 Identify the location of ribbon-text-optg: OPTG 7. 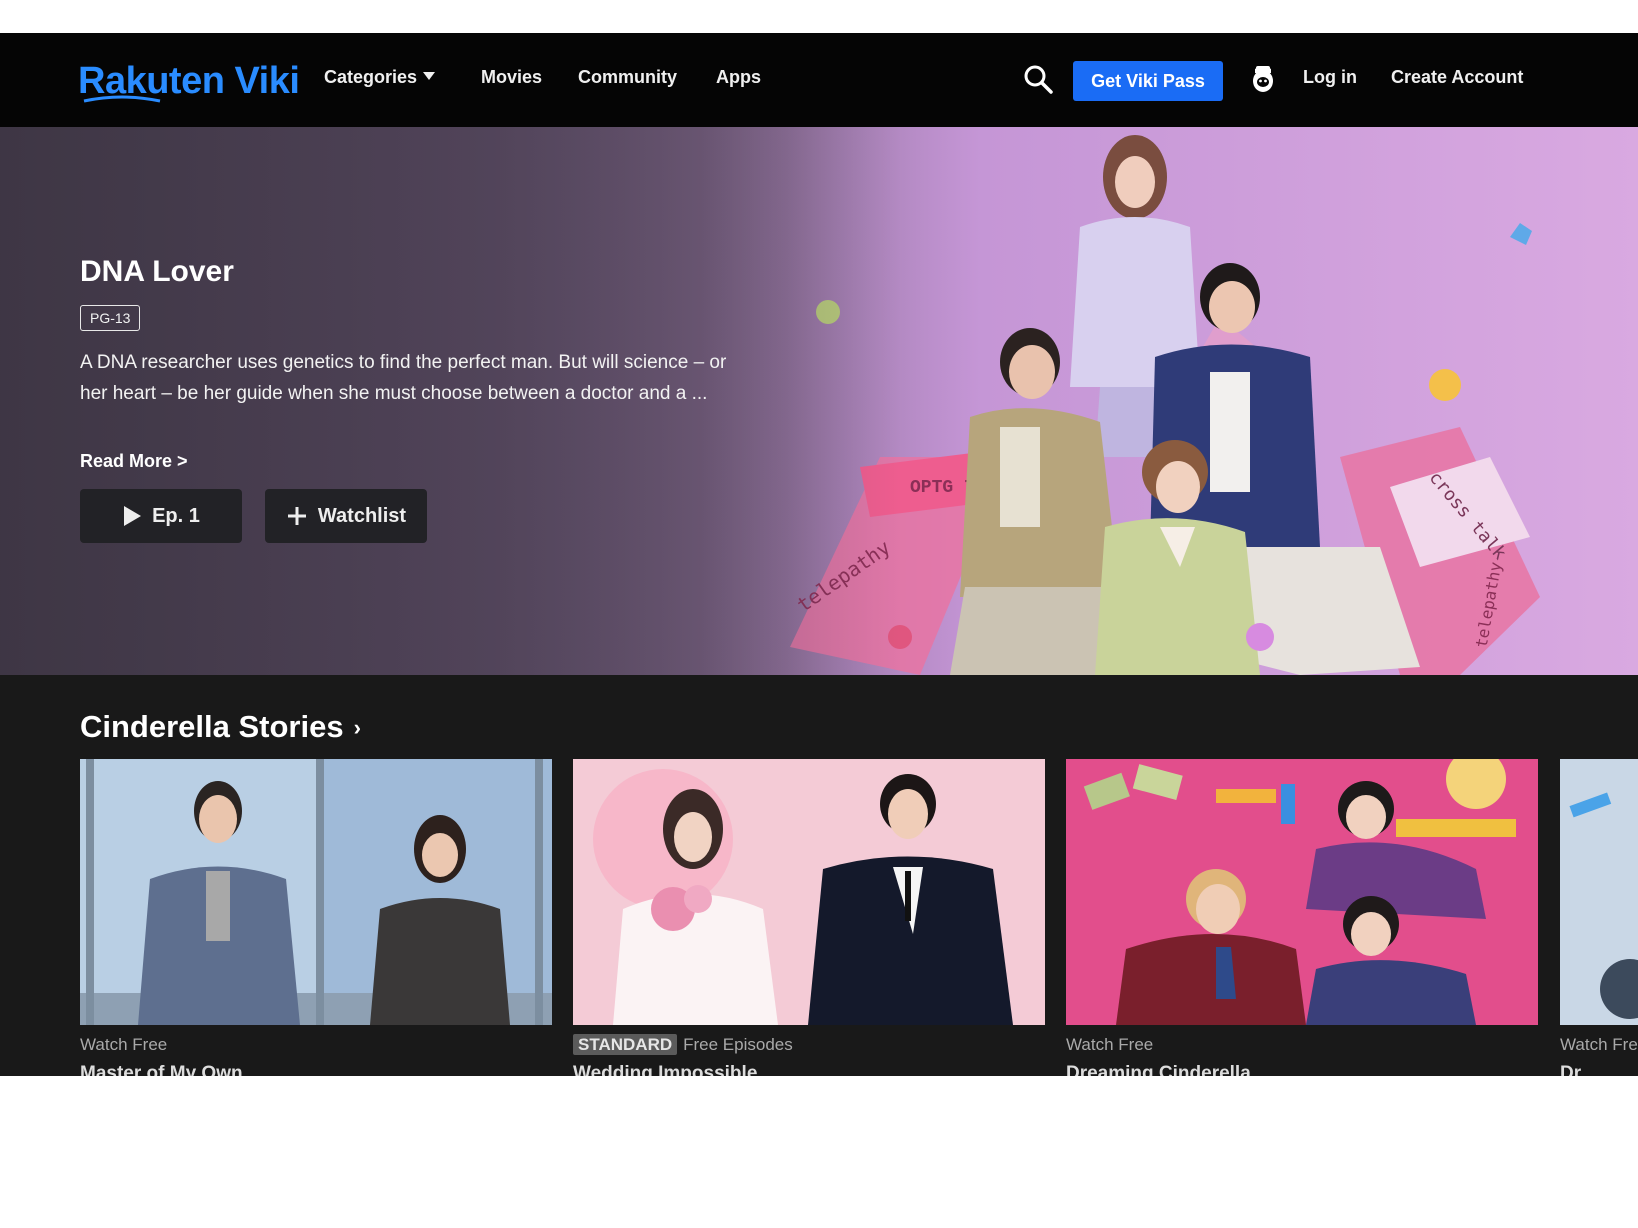
(942, 488).